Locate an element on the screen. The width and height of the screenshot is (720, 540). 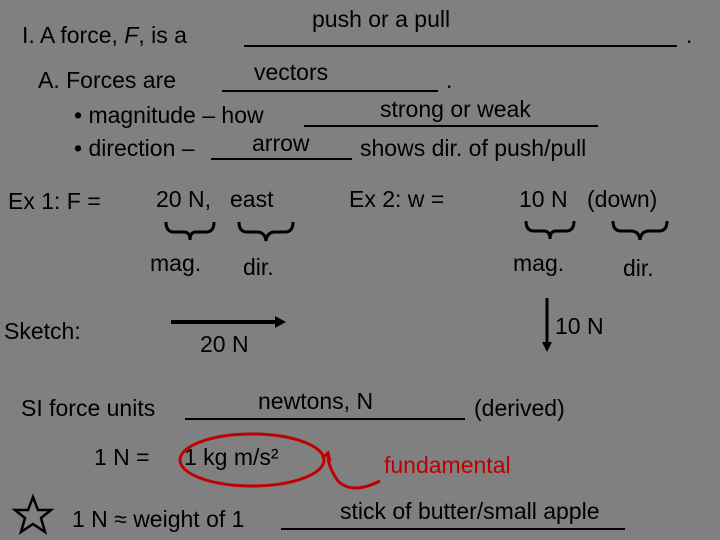
ex2-mag-brace is located at coordinates (550, 230).